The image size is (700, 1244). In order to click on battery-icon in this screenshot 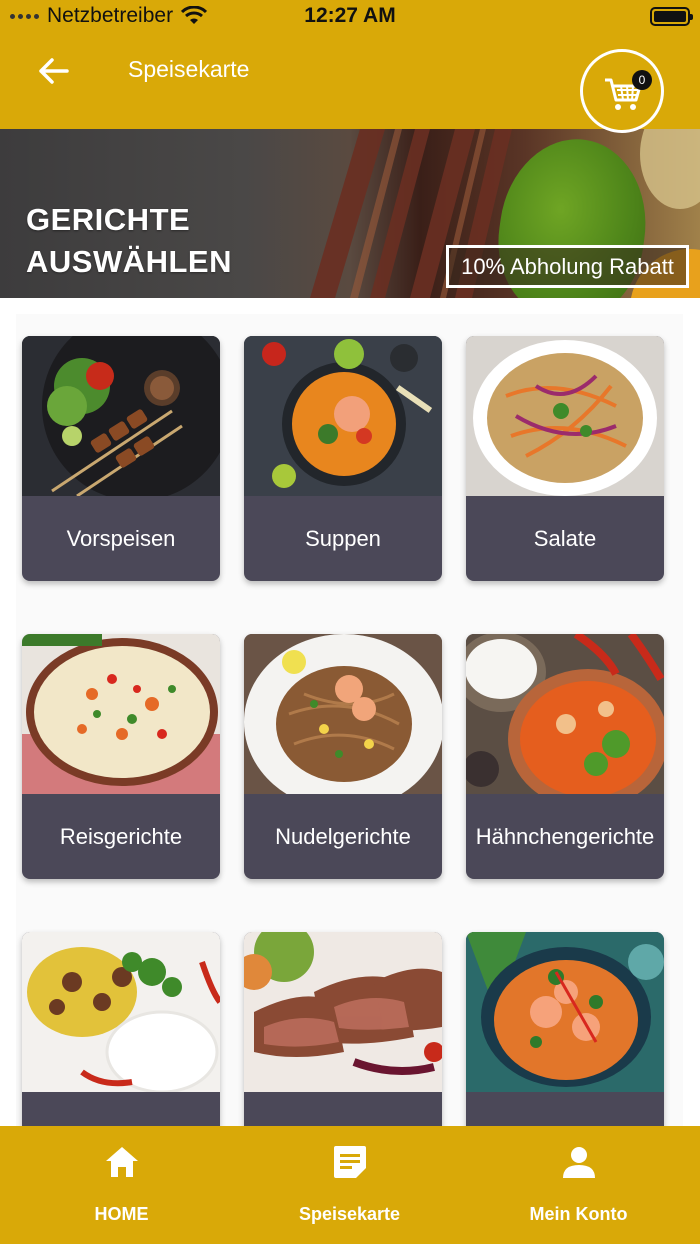, I will do `click(671, 16)`.